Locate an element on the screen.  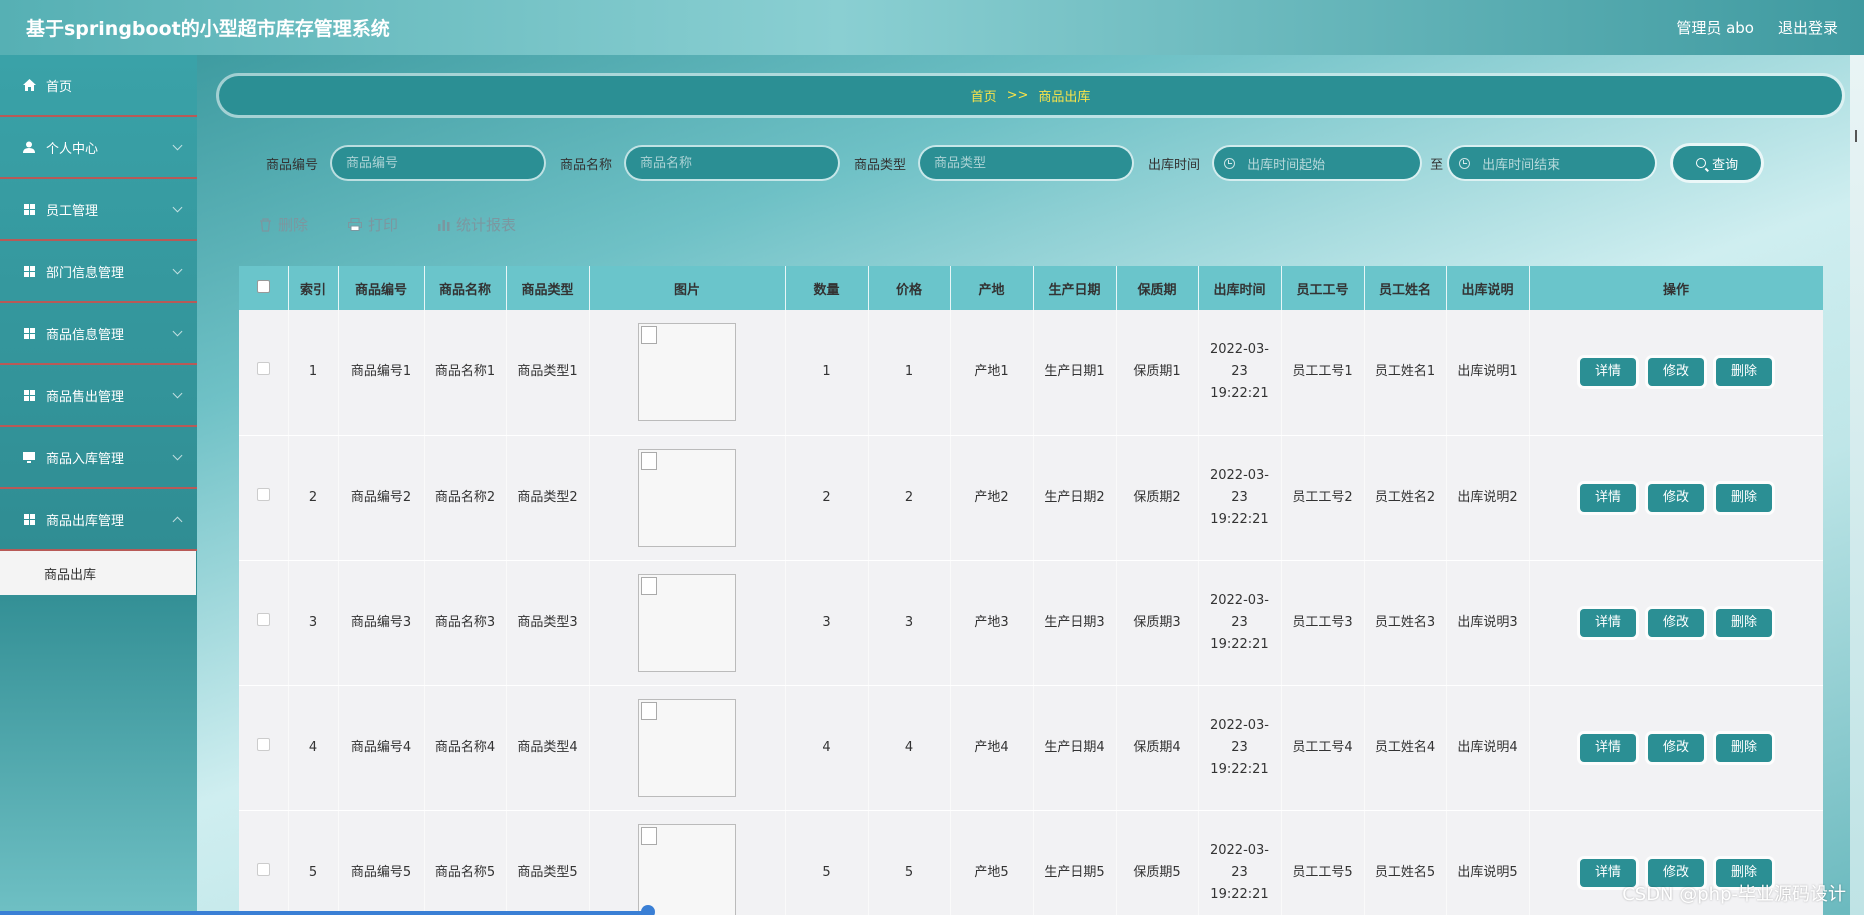
column-header: 产地 is located at coordinates (992, 288).